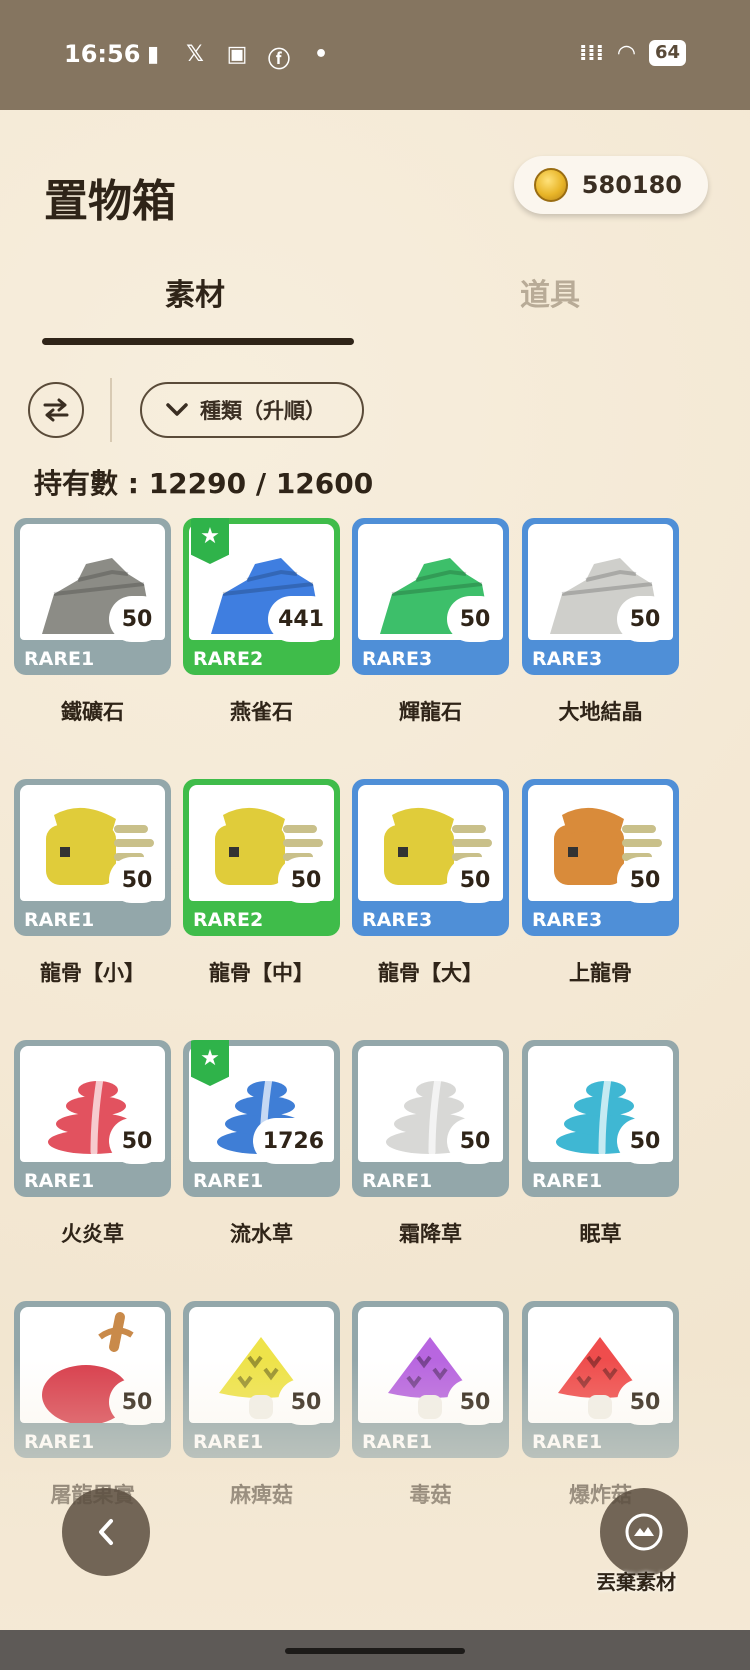 This screenshot has width=750, height=1670. I want to click on battery-icon: 64, so click(667, 53).